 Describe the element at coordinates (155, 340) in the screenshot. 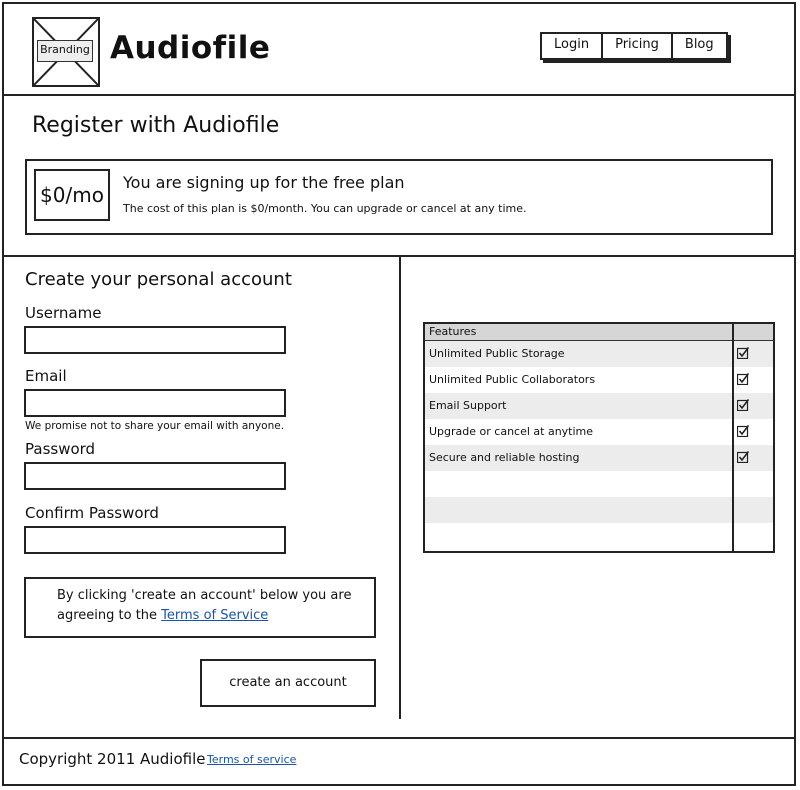

I see `username-input` at that location.